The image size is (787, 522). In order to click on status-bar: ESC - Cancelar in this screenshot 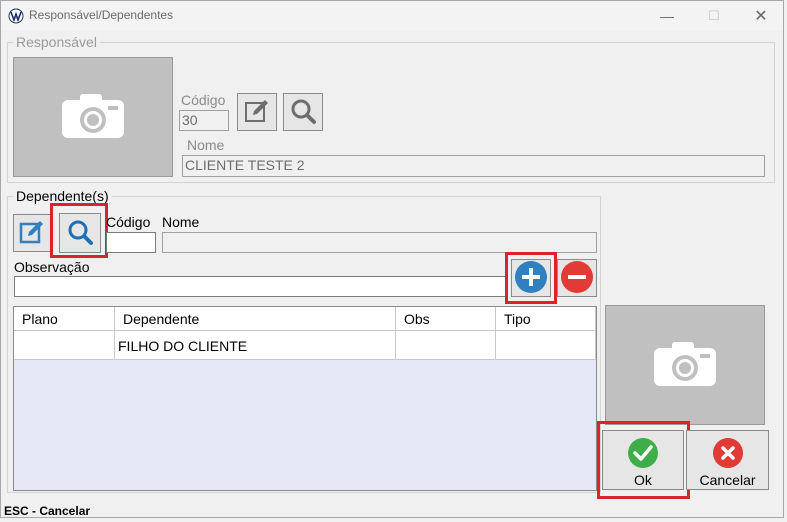, I will do `click(47, 511)`.